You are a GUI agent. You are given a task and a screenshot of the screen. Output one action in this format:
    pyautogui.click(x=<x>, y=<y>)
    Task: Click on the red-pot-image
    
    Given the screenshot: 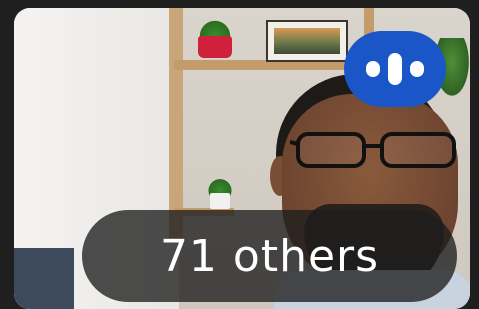 What is the action you would take?
    pyautogui.click(x=215, y=47)
    